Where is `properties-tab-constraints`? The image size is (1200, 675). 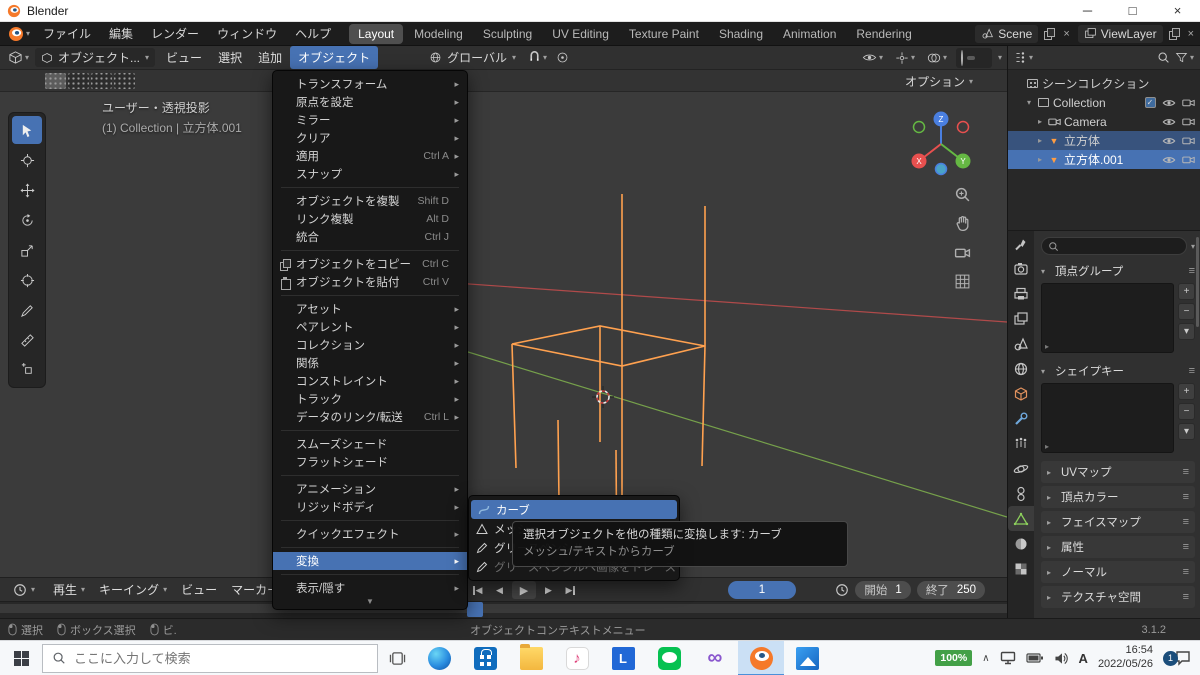
properties-tab-constraints is located at coordinates (1021, 493).